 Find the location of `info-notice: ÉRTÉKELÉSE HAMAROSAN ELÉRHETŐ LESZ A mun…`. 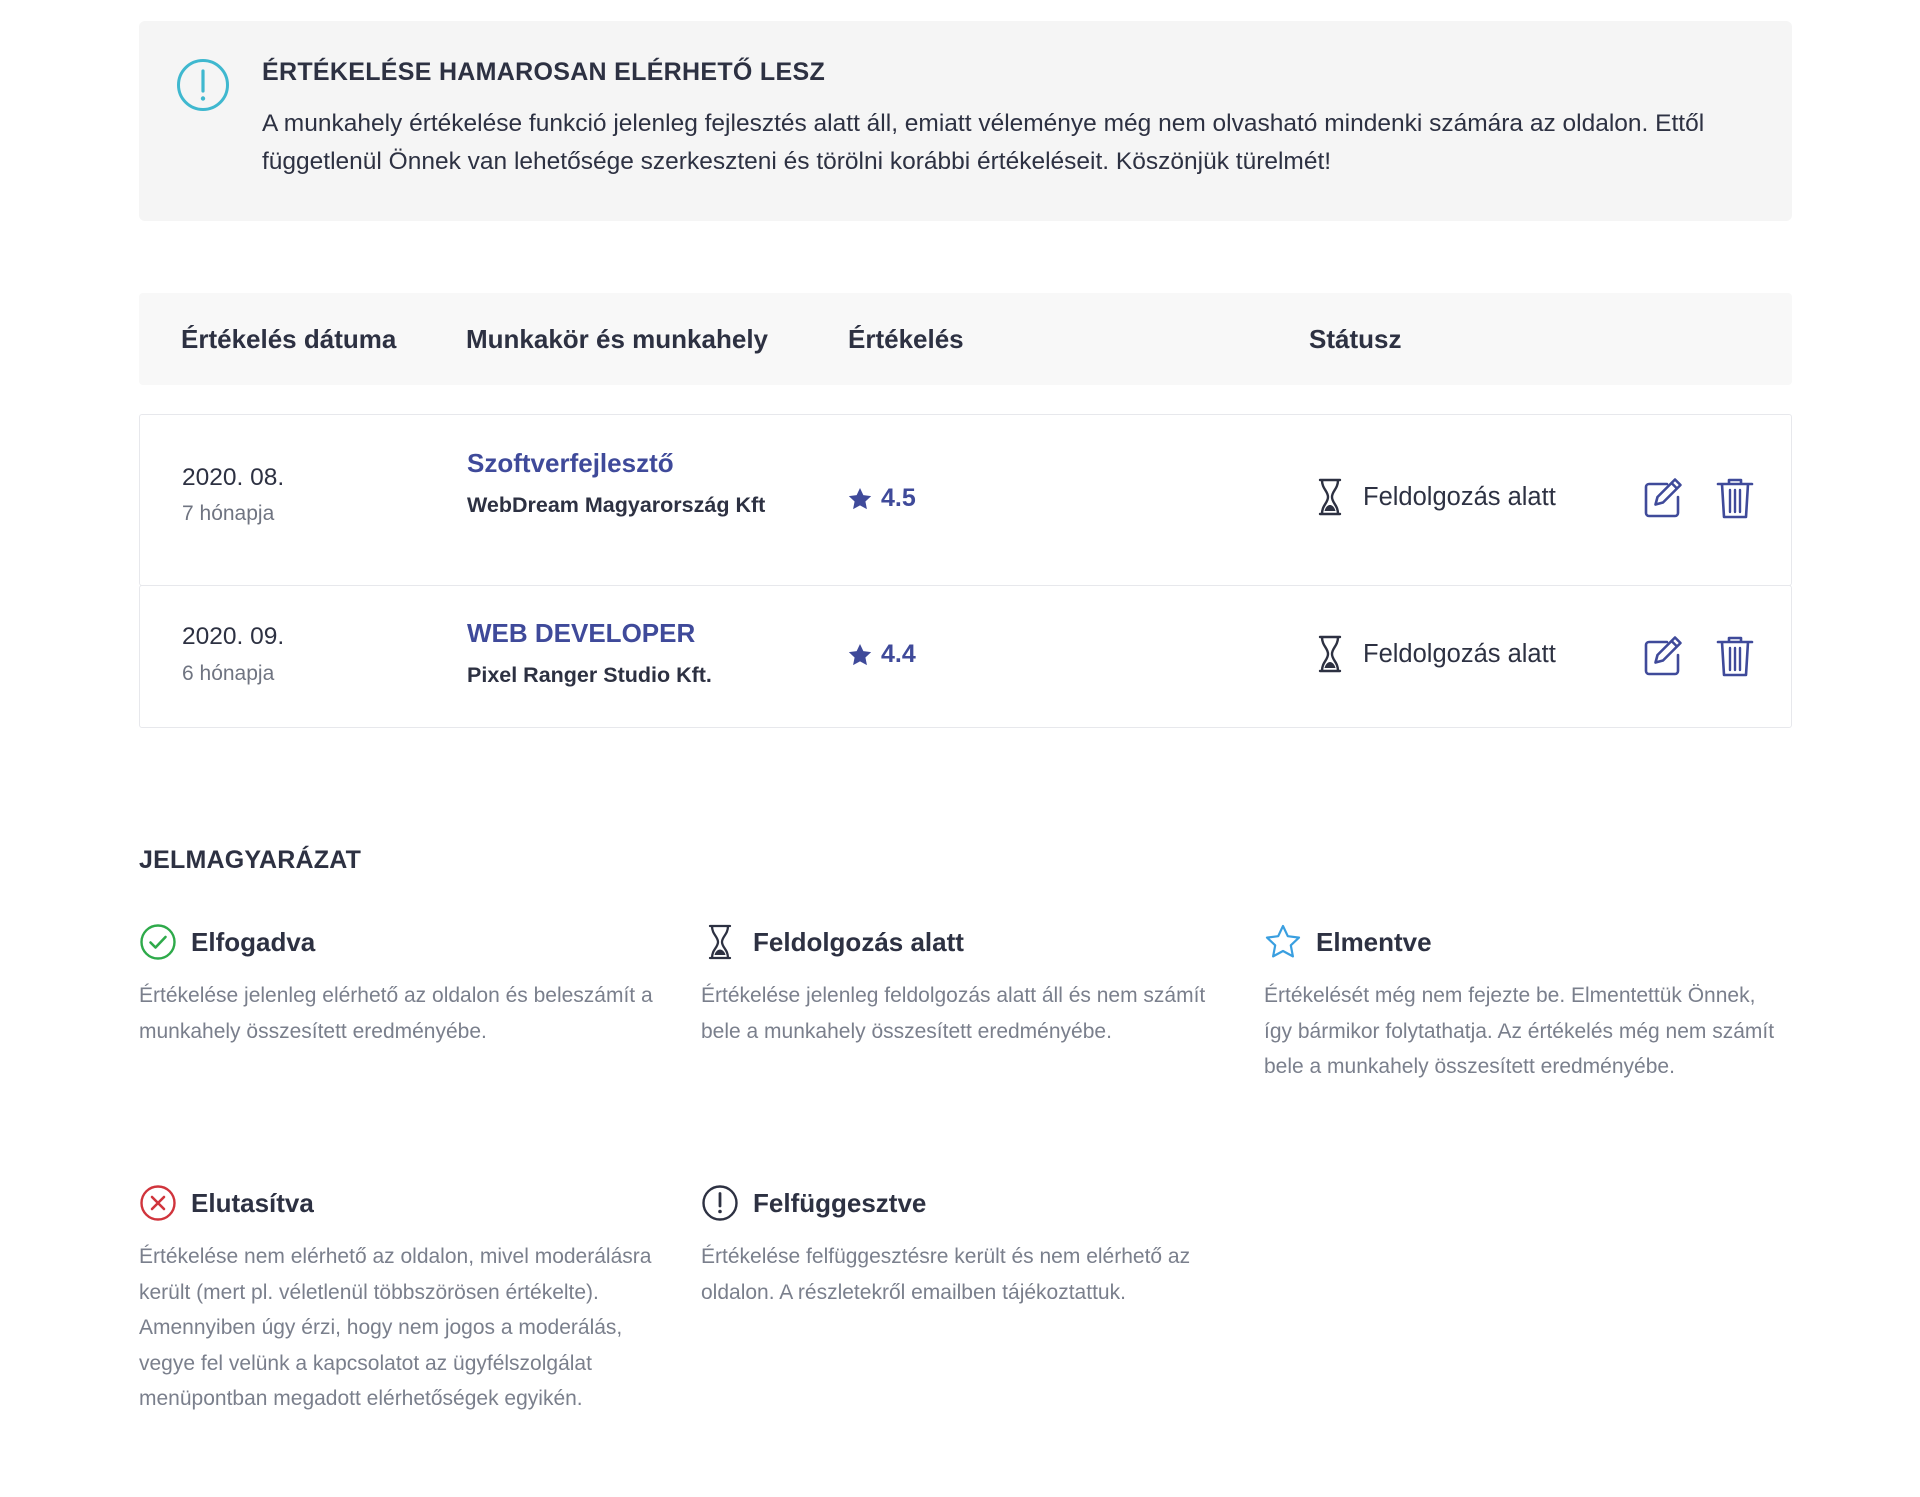

info-notice: ÉRTÉKELÉSE HAMAROSAN ELÉRHETŐ LESZ A mun… is located at coordinates (965, 121).